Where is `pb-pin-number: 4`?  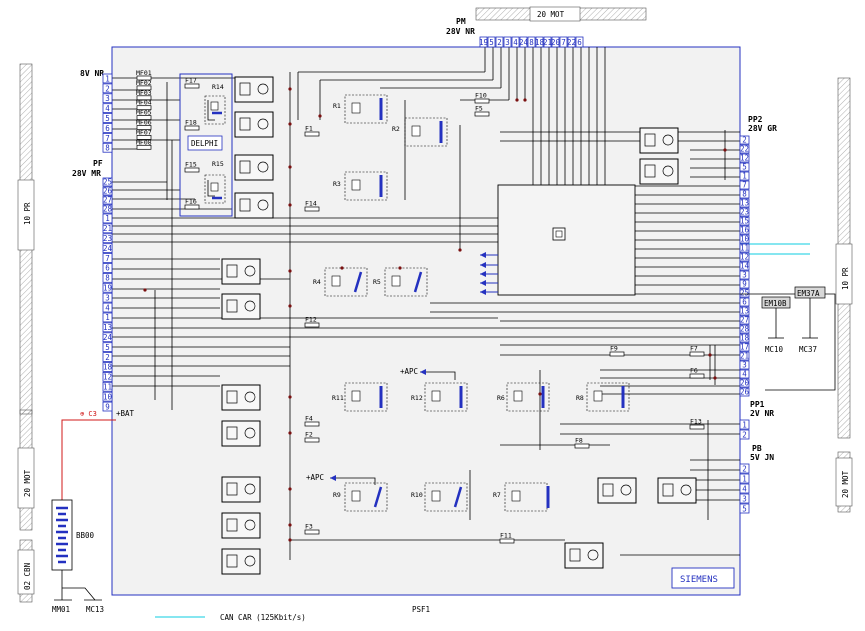
pb-pin-number: 4 is located at coordinates (744, 489).